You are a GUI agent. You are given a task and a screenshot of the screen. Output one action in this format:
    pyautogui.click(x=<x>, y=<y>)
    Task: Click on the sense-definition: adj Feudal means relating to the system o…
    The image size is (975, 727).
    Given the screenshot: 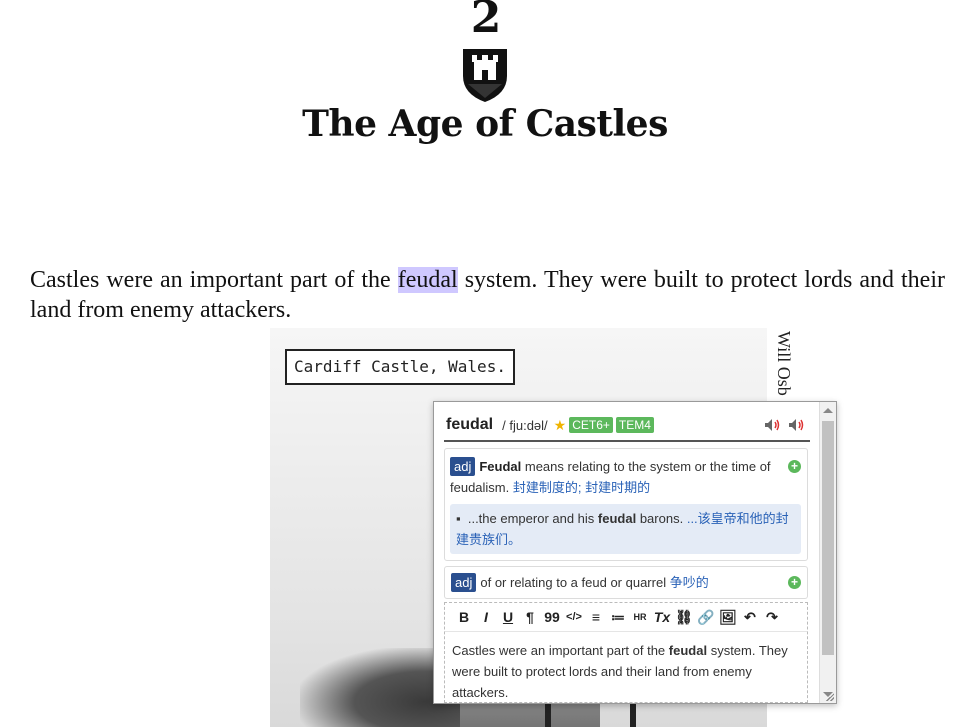 What is the action you would take?
    pyautogui.click(x=625, y=477)
    